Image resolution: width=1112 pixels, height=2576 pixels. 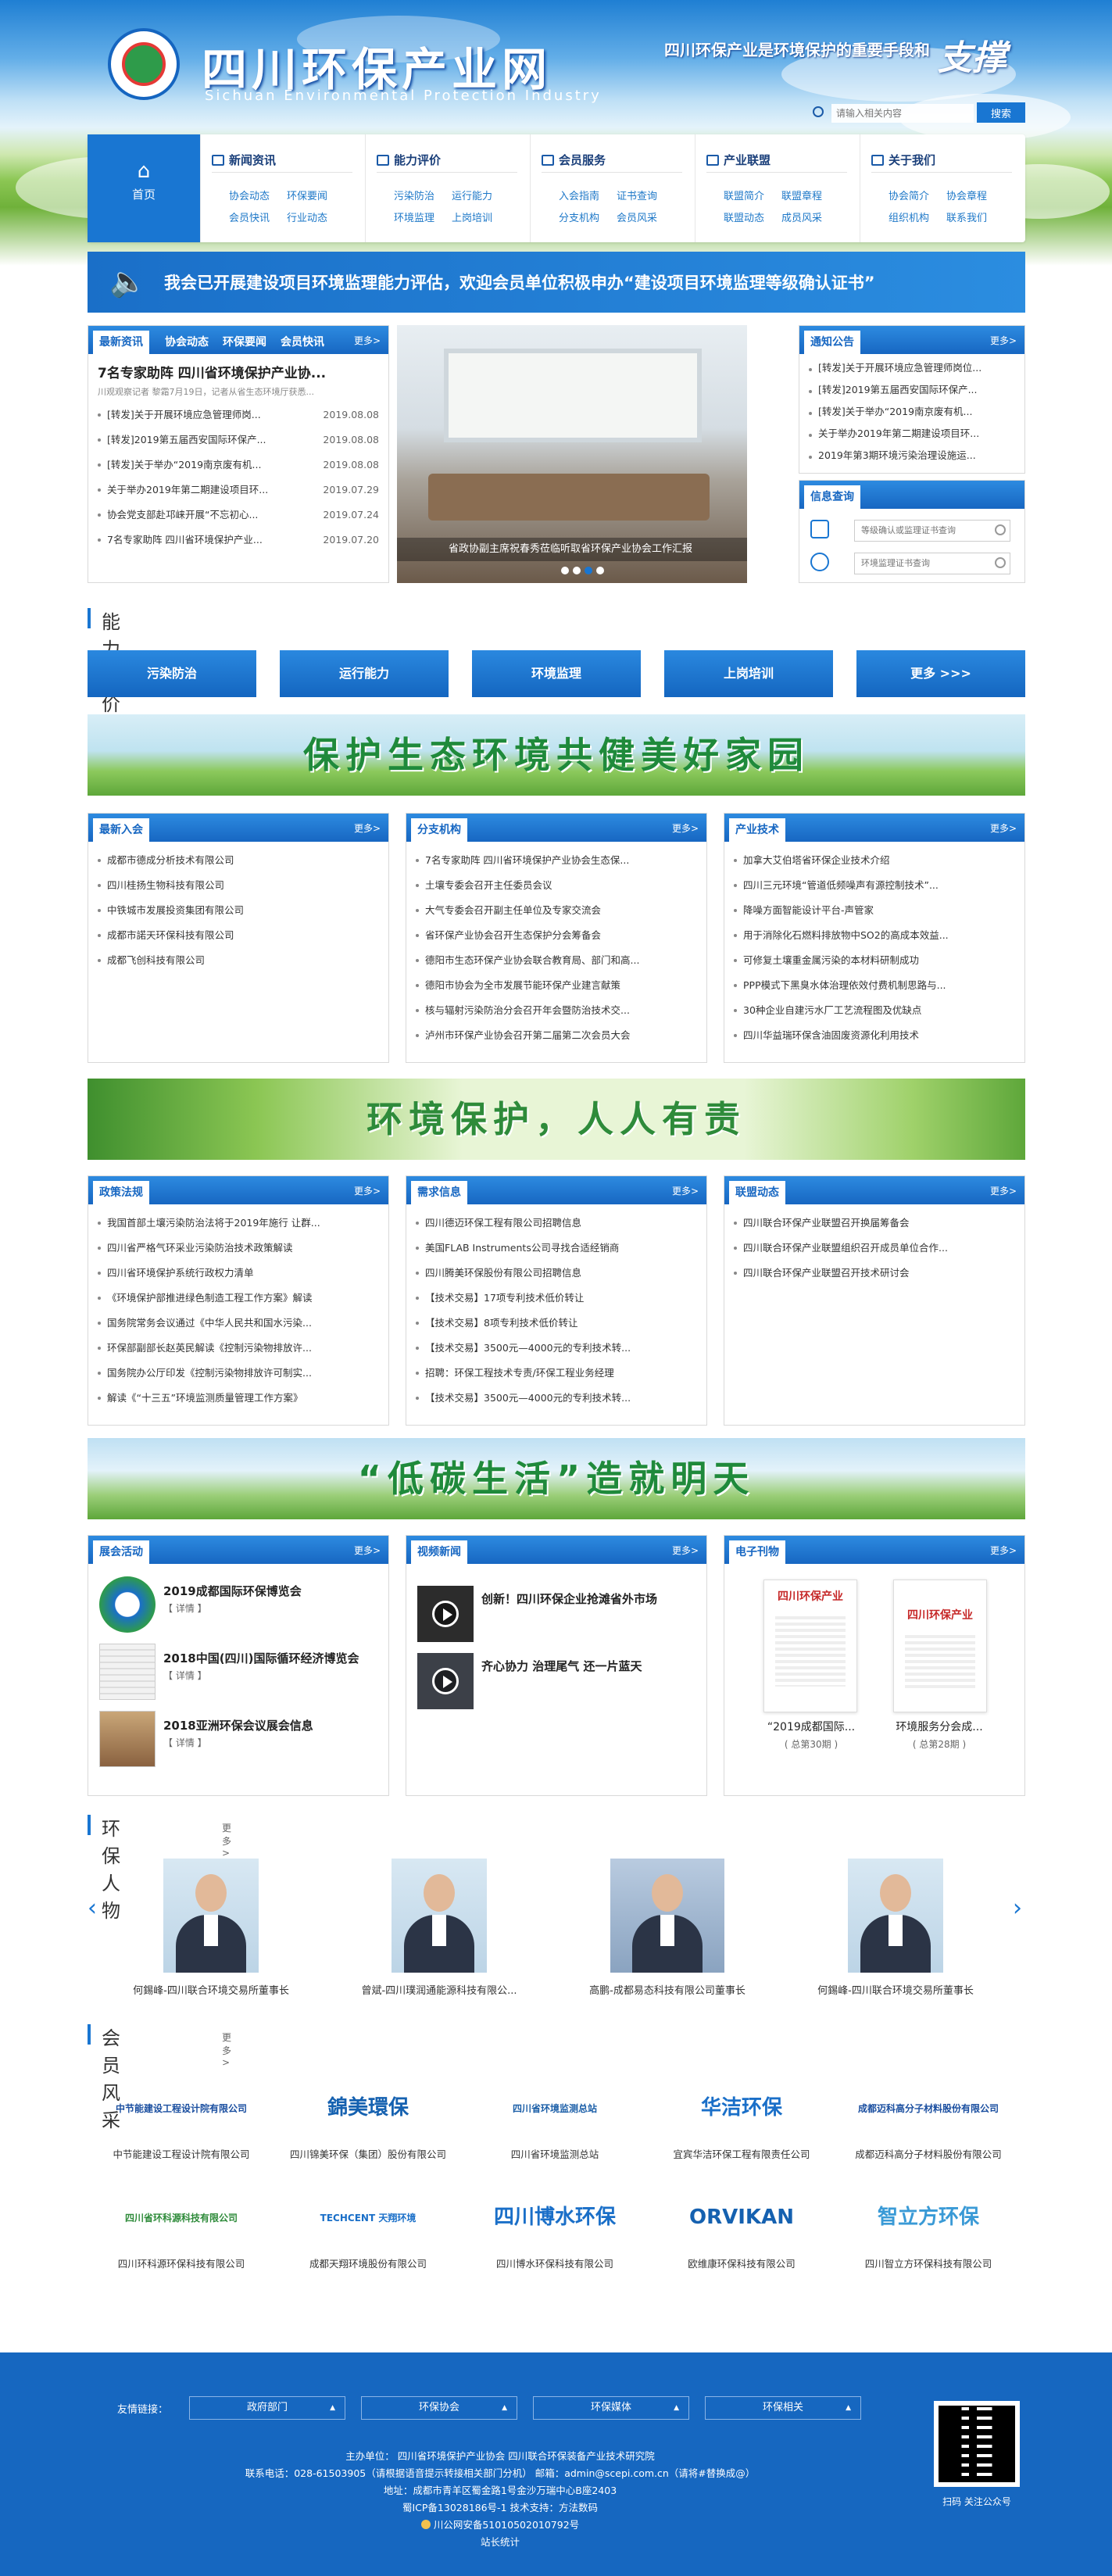 What do you see at coordinates (588, 197) in the screenshot?
I see `nav-link: 入会指南` at bounding box center [588, 197].